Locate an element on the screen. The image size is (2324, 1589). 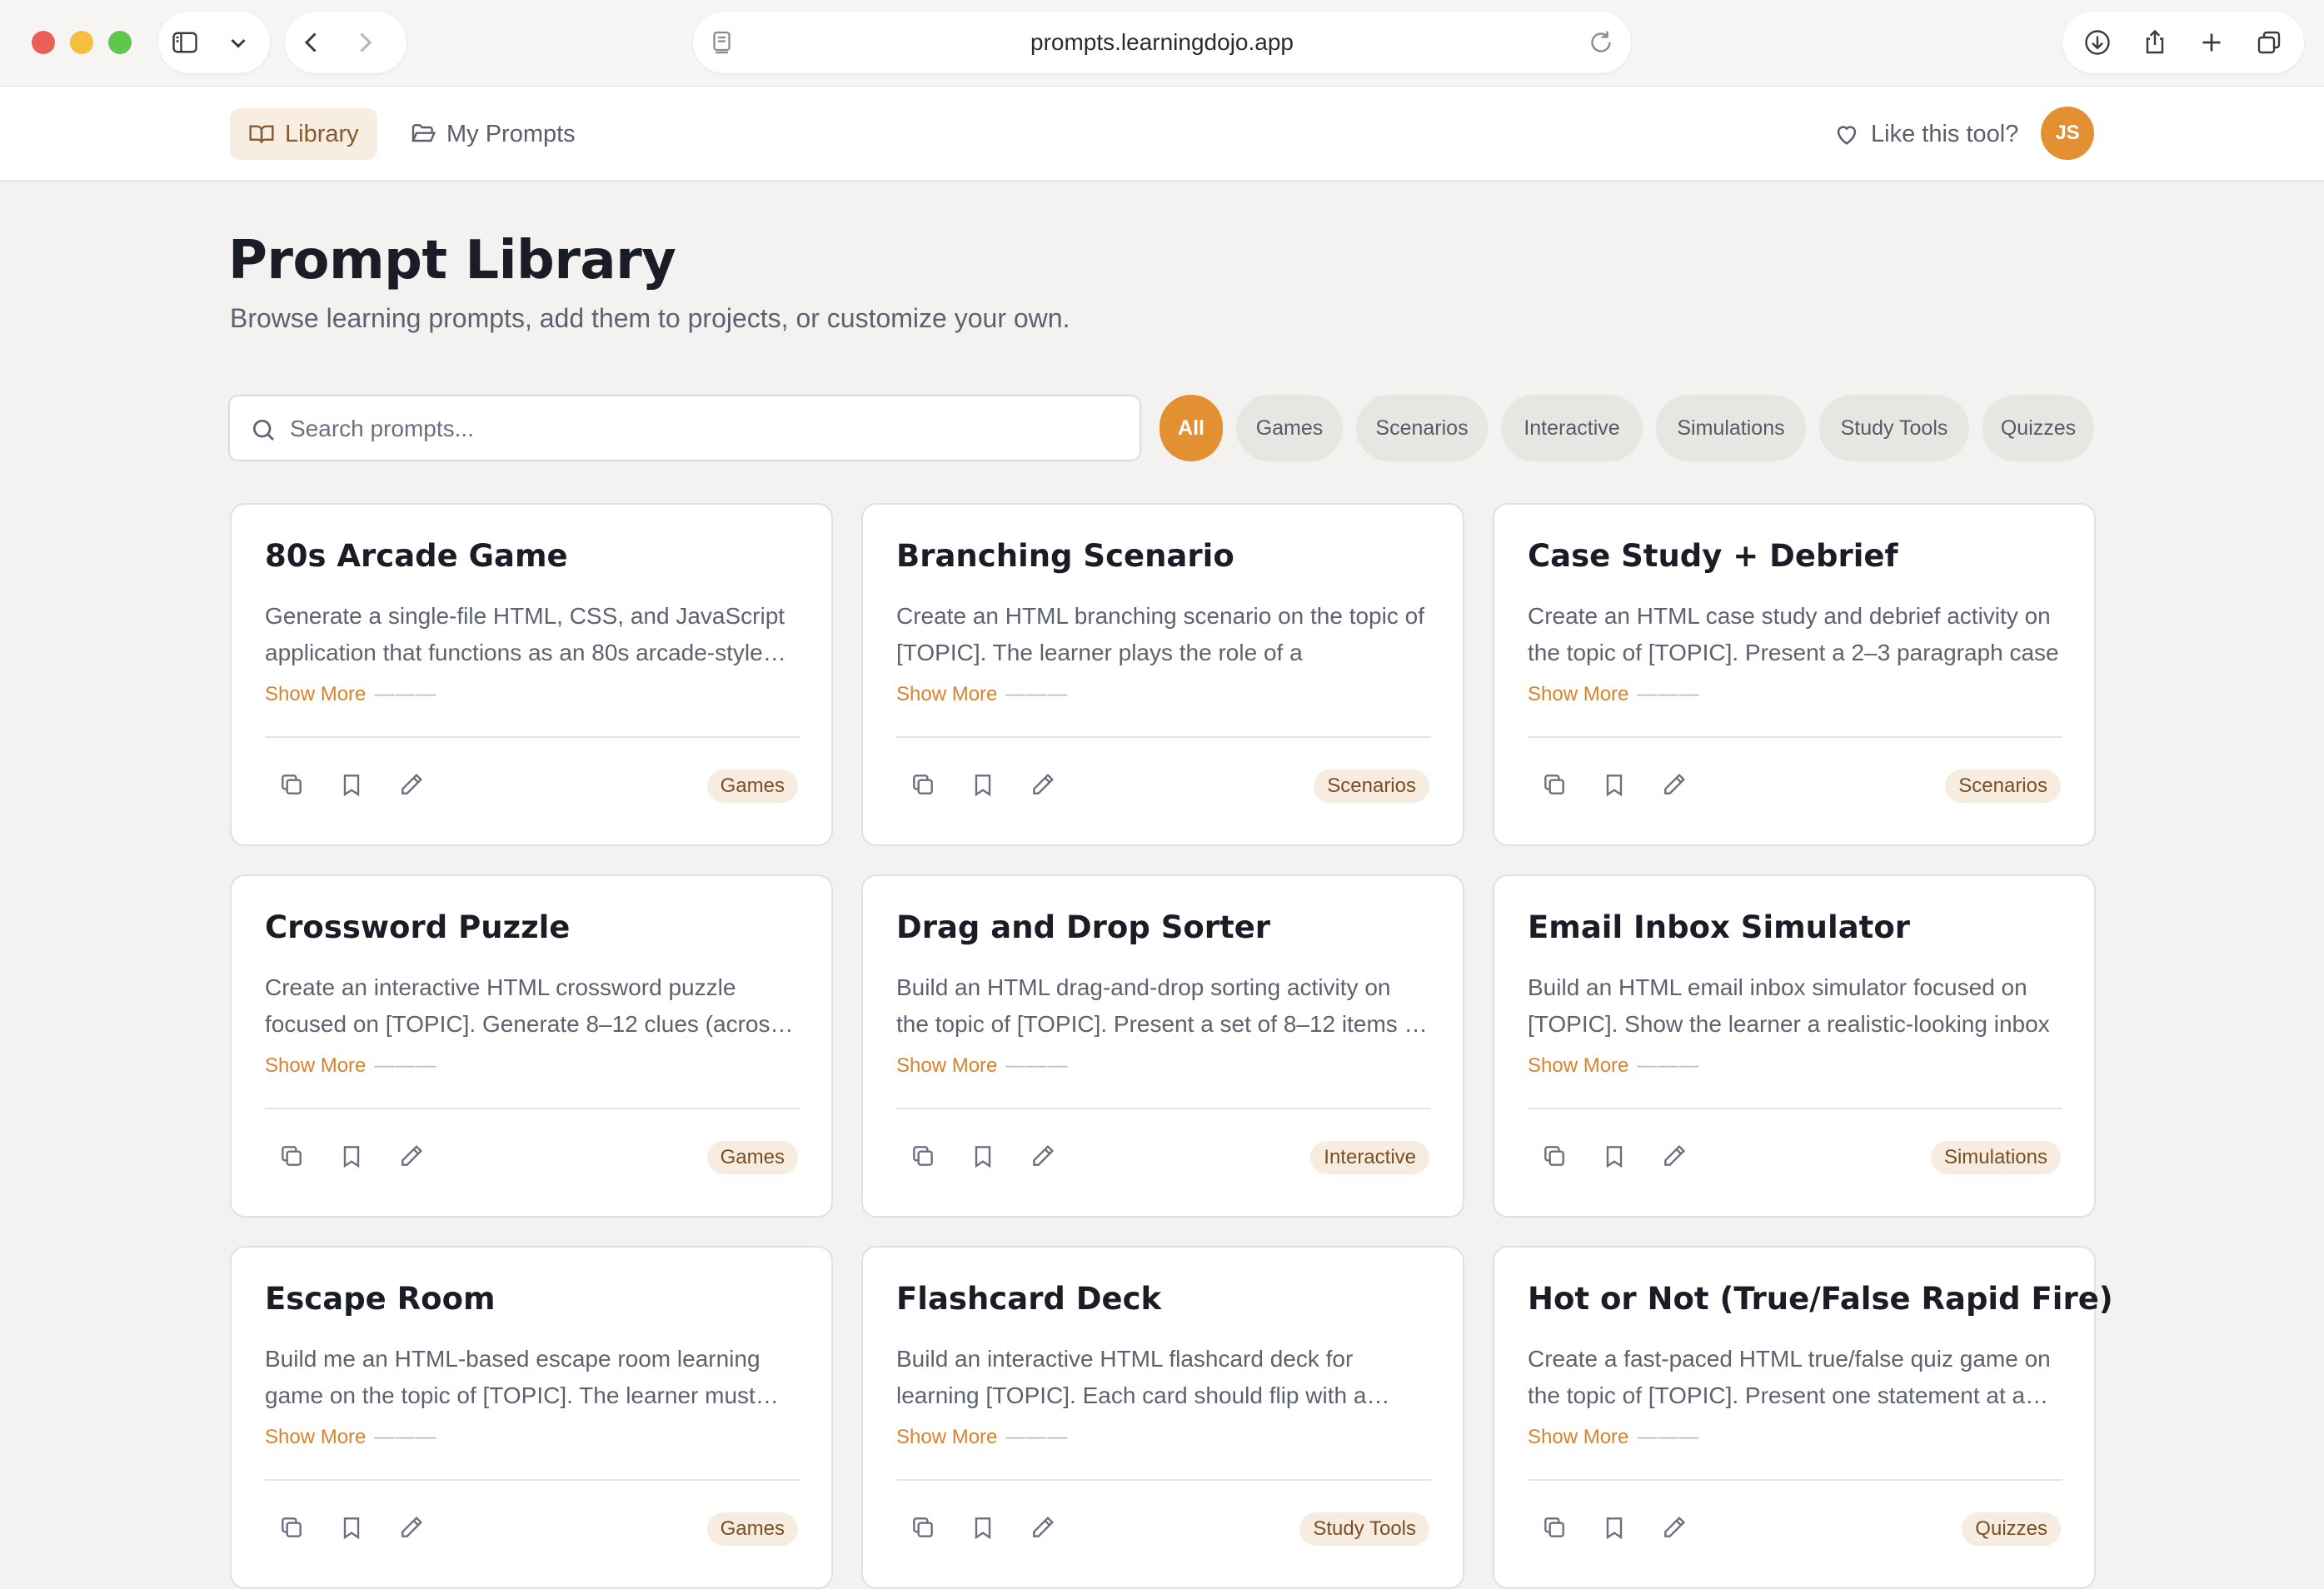
card-title: 80s Arcade Game is located at coordinates (416, 556).